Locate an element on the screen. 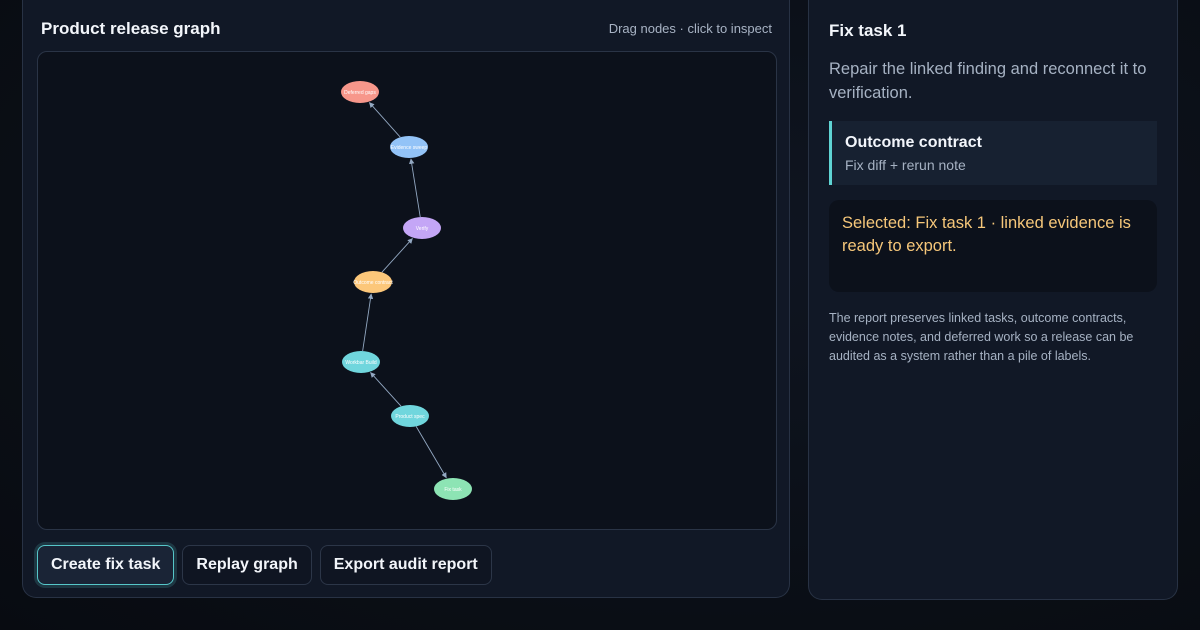  graph-node-workbar: Workbar Build is located at coordinates (361, 362).